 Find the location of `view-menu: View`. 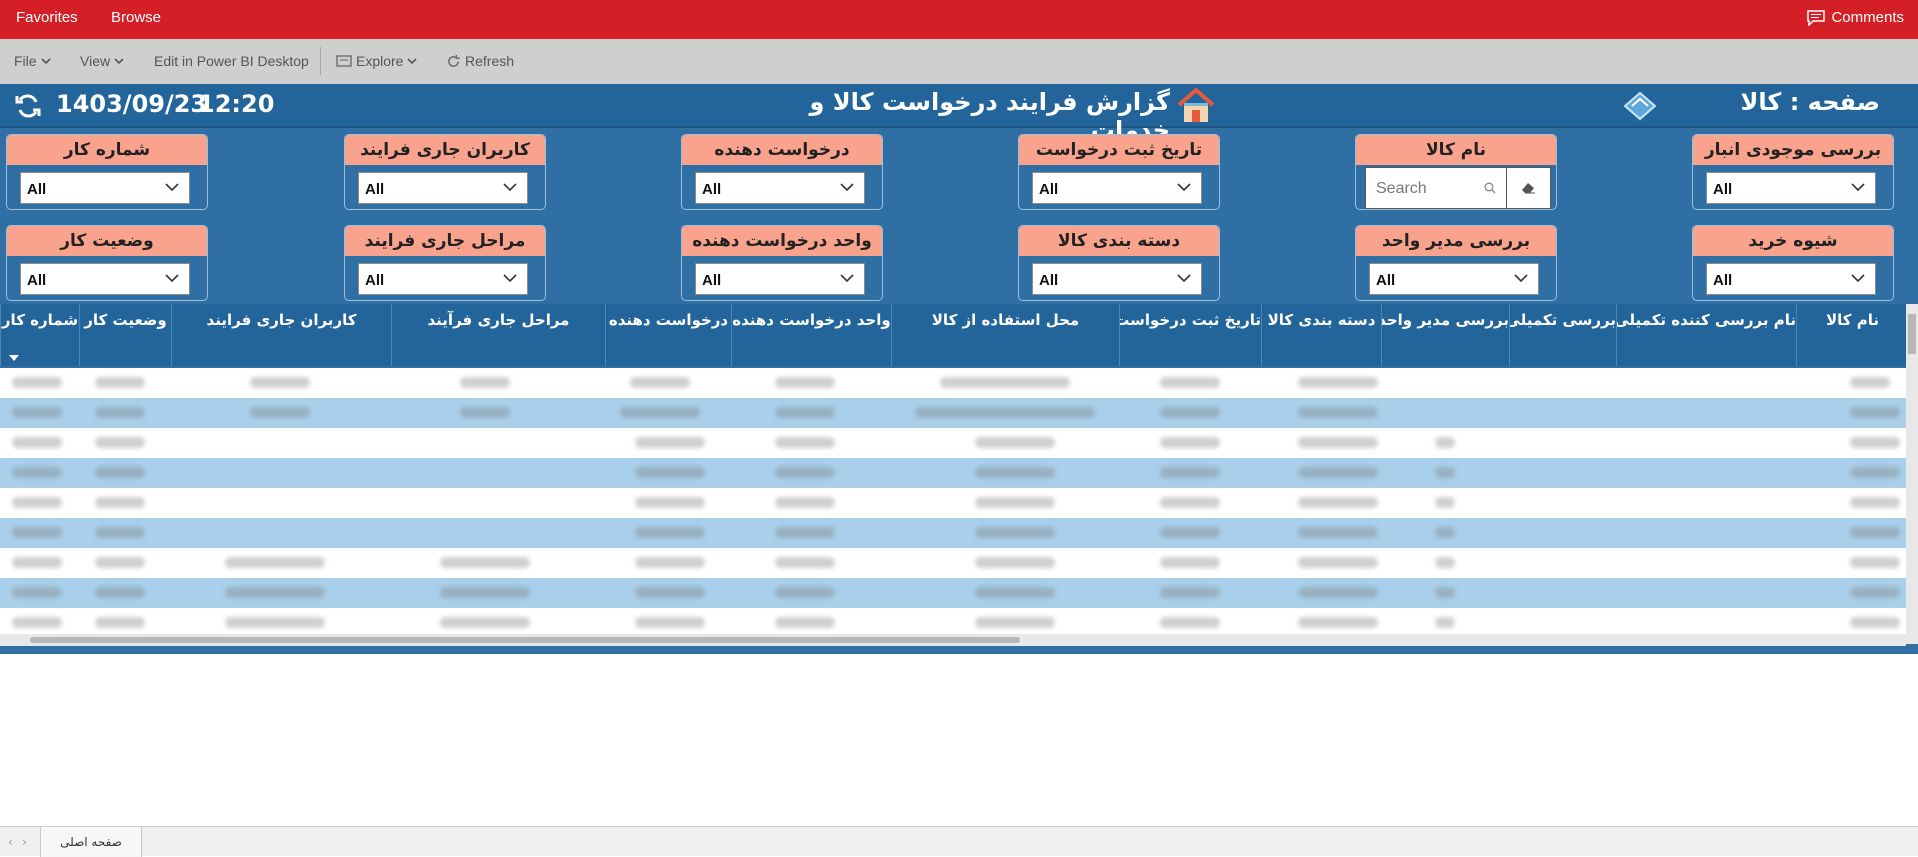

view-menu: View is located at coordinates (102, 61).